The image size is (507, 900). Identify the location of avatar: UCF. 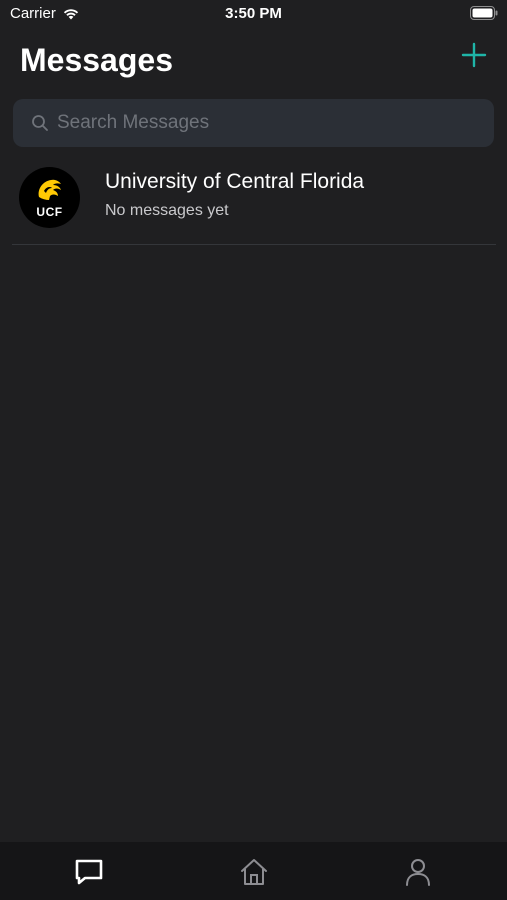
(49, 197).